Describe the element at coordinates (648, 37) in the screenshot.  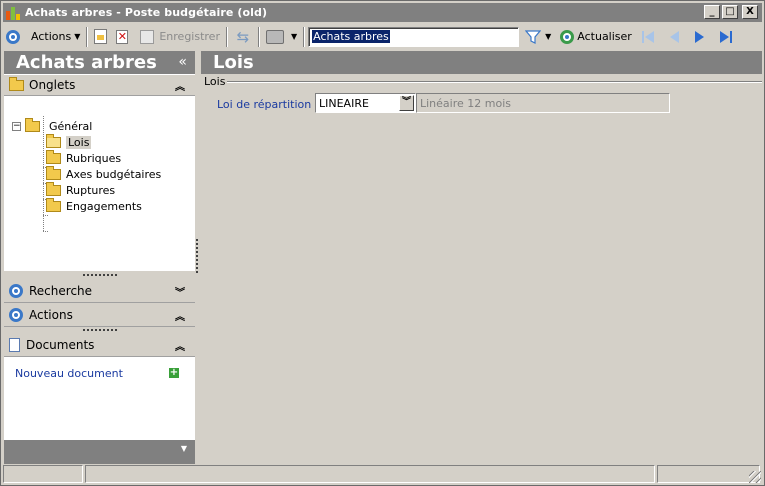
I see `first-record-icon` at that location.